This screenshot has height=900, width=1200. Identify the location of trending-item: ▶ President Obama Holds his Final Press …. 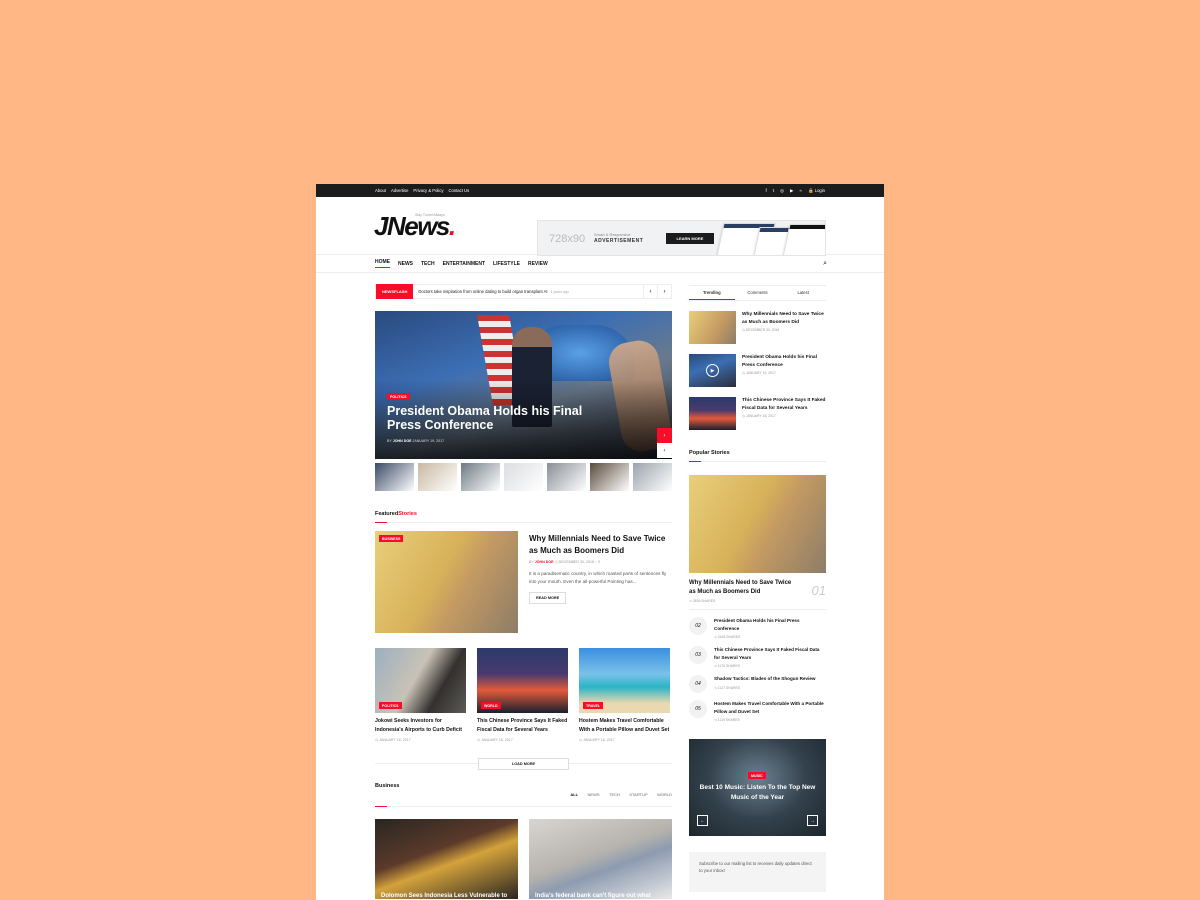
(757, 370).